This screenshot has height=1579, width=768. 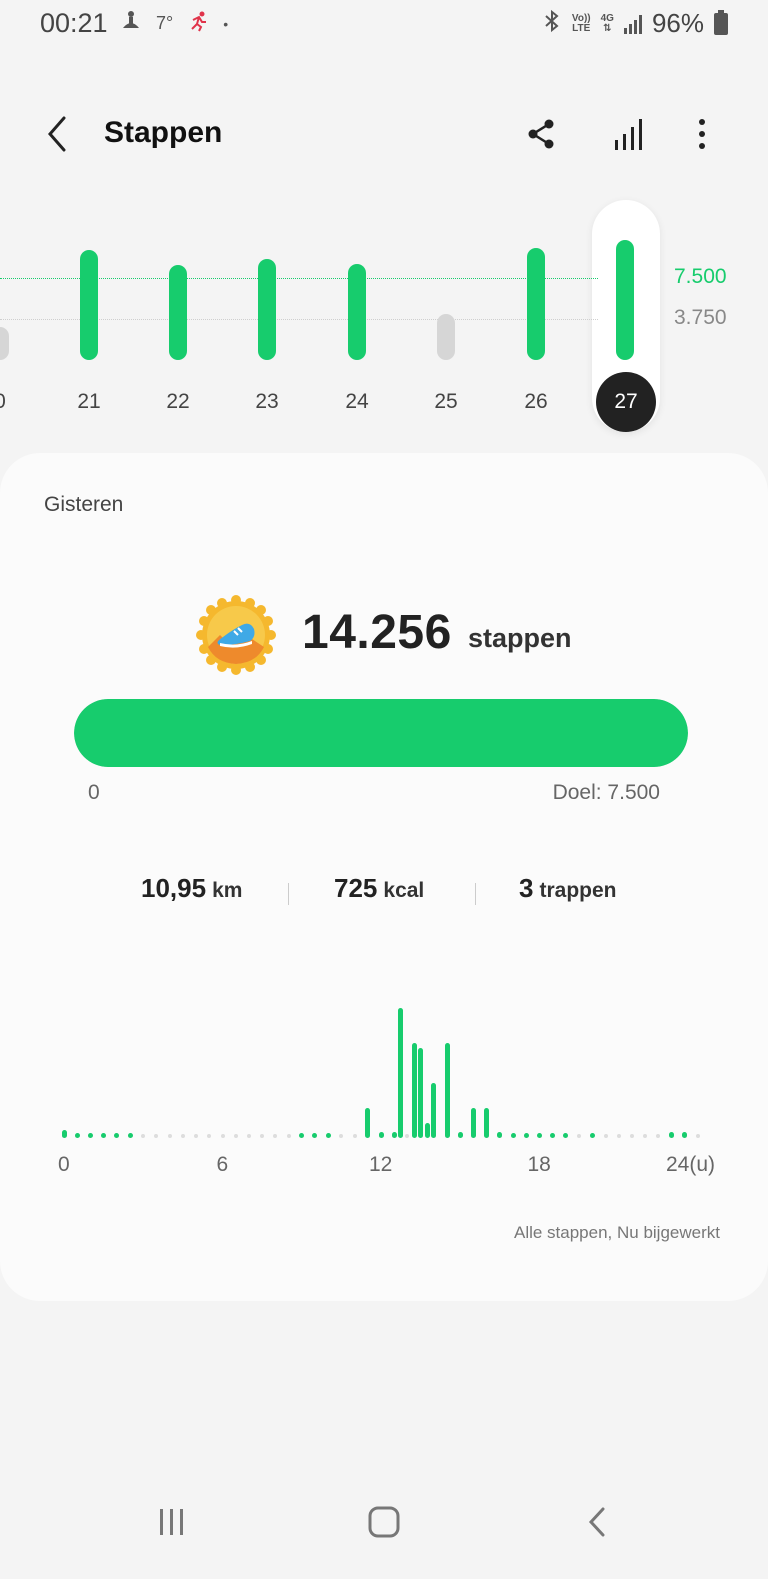 I want to click on distance-value: 10,95, so click(x=174, y=888).